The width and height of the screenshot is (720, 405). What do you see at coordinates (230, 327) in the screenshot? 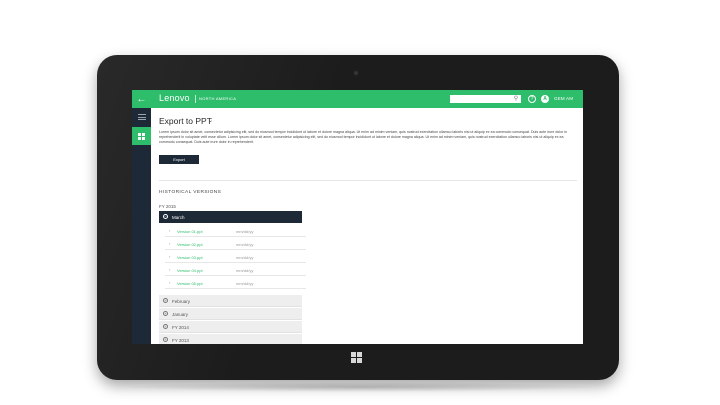
I see `accordion-fy-2014: + FY 2014` at bounding box center [230, 327].